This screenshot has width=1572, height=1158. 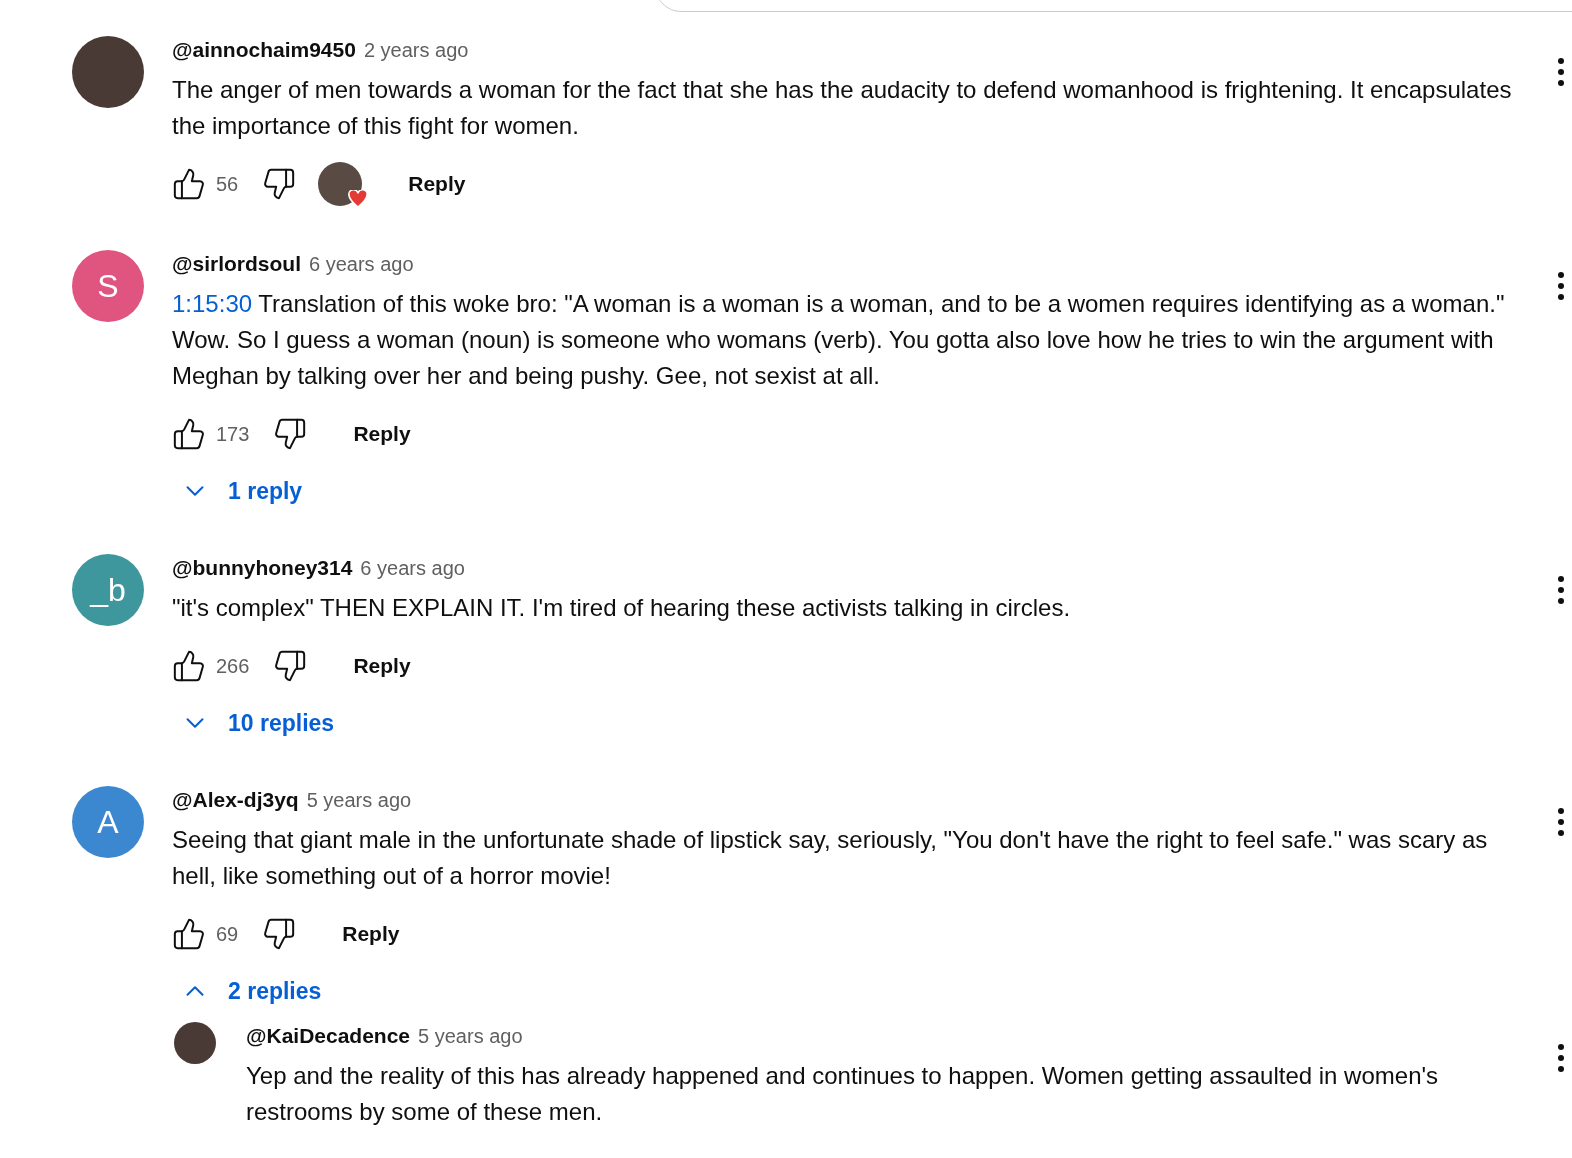 What do you see at coordinates (830, 858) in the screenshot?
I see `comment-text: Seeing that giant male in the unfortunate shade of lipstick say, seriously, "You don't have the right to feel safe." was scary as hell, like something out of a horror movie!` at bounding box center [830, 858].